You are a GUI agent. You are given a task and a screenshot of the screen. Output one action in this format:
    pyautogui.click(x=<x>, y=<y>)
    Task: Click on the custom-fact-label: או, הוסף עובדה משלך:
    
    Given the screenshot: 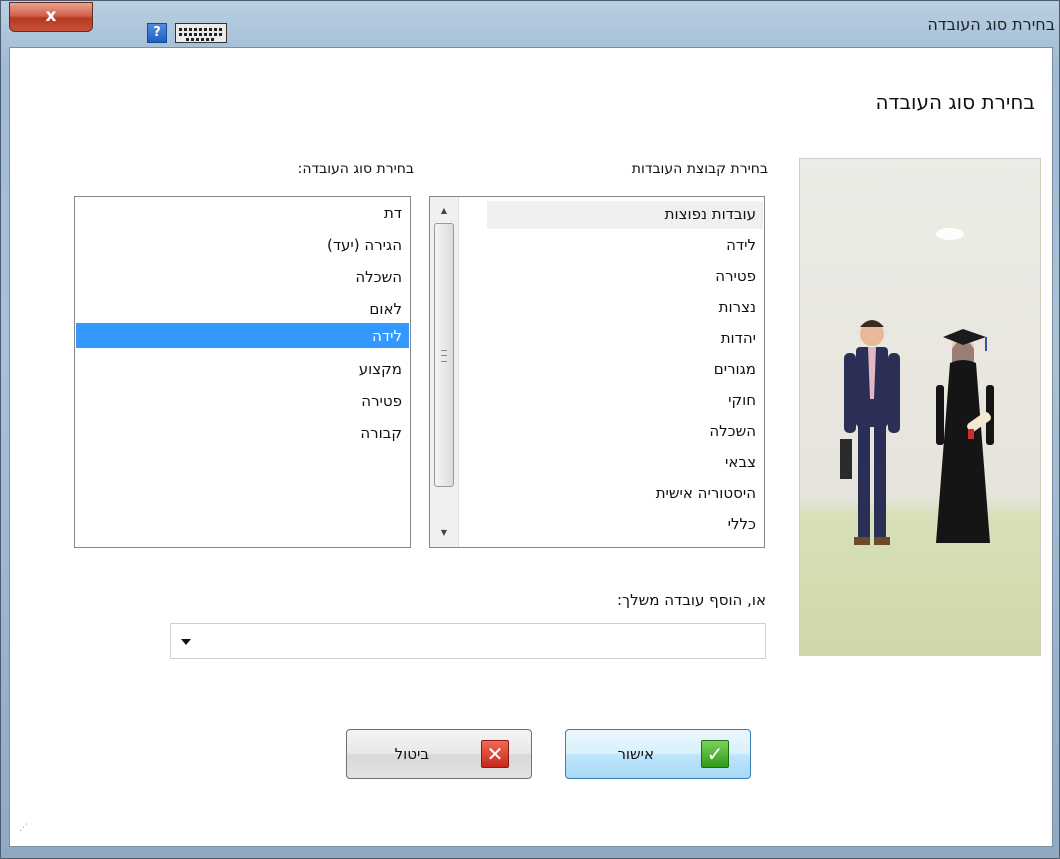 What is the action you would take?
    pyautogui.click(x=691, y=600)
    